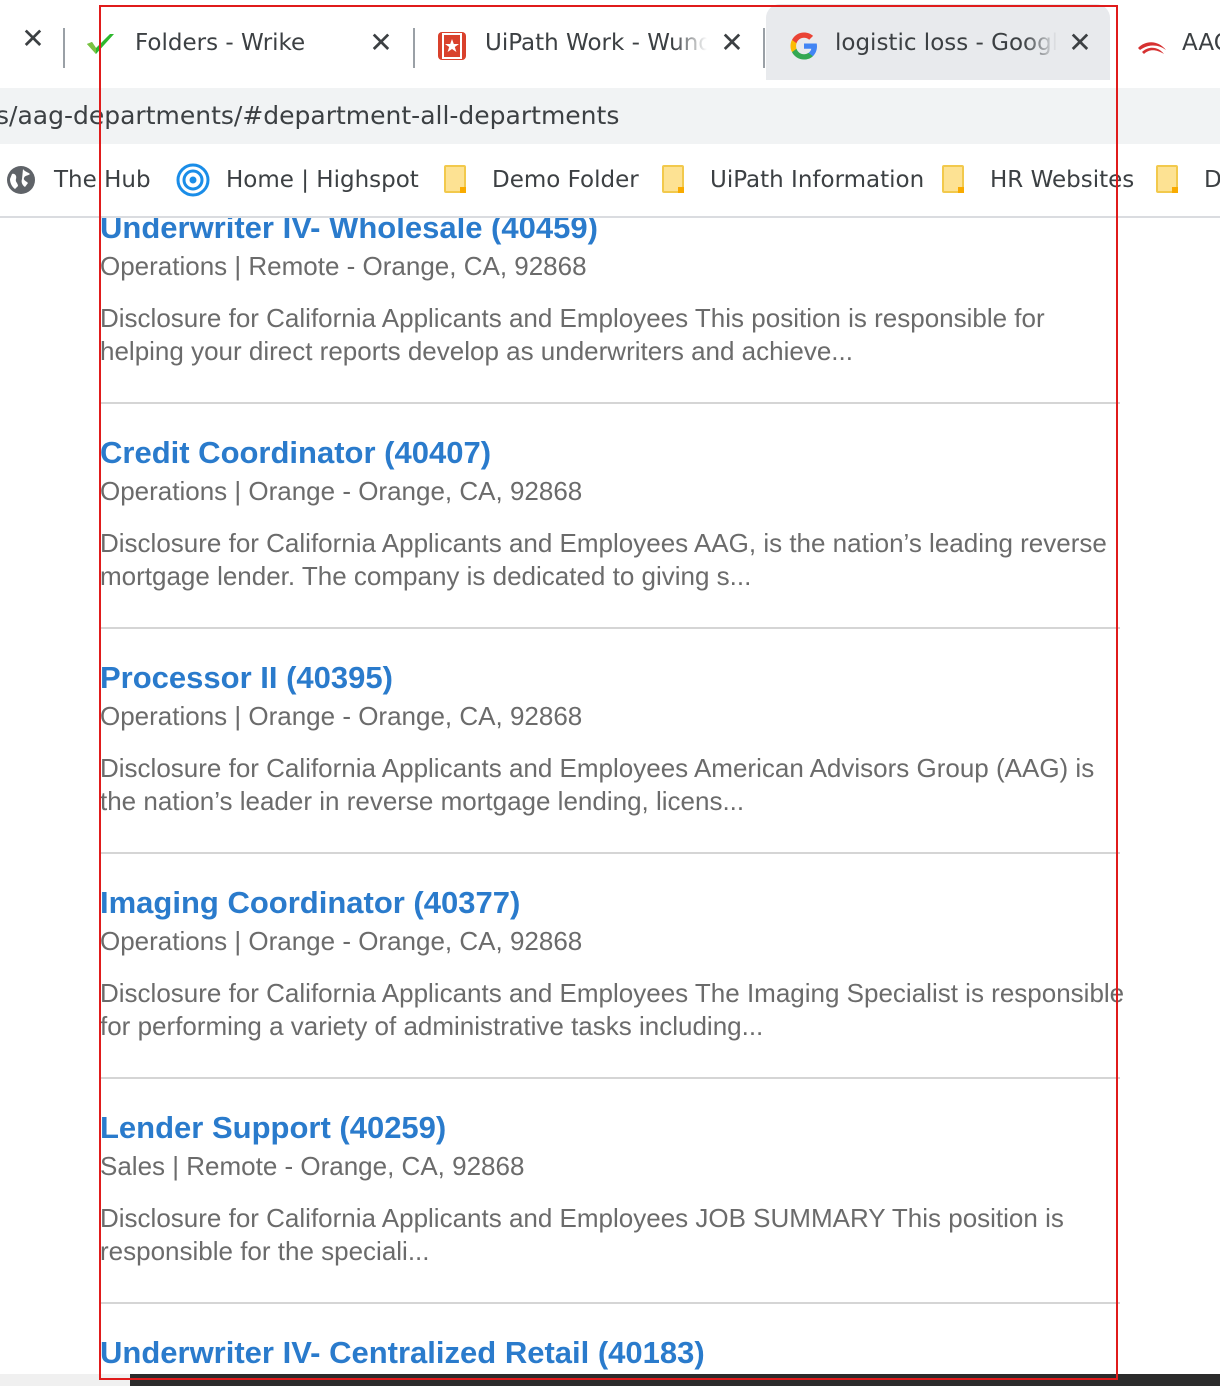 This screenshot has width=1220, height=1386. Describe the element at coordinates (1170, 42) in the screenshot. I see `tab-aag: AAG` at that location.